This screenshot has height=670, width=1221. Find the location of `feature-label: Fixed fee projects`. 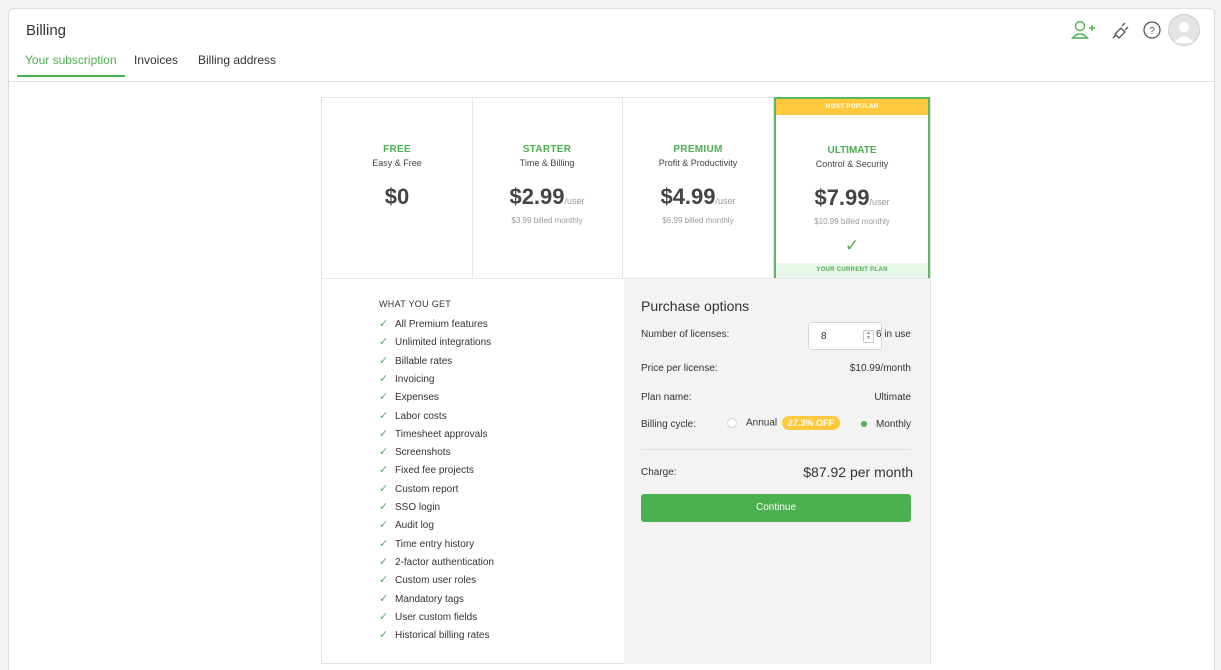

feature-label: Fixed fee projects is located at coordinates (434, 471).